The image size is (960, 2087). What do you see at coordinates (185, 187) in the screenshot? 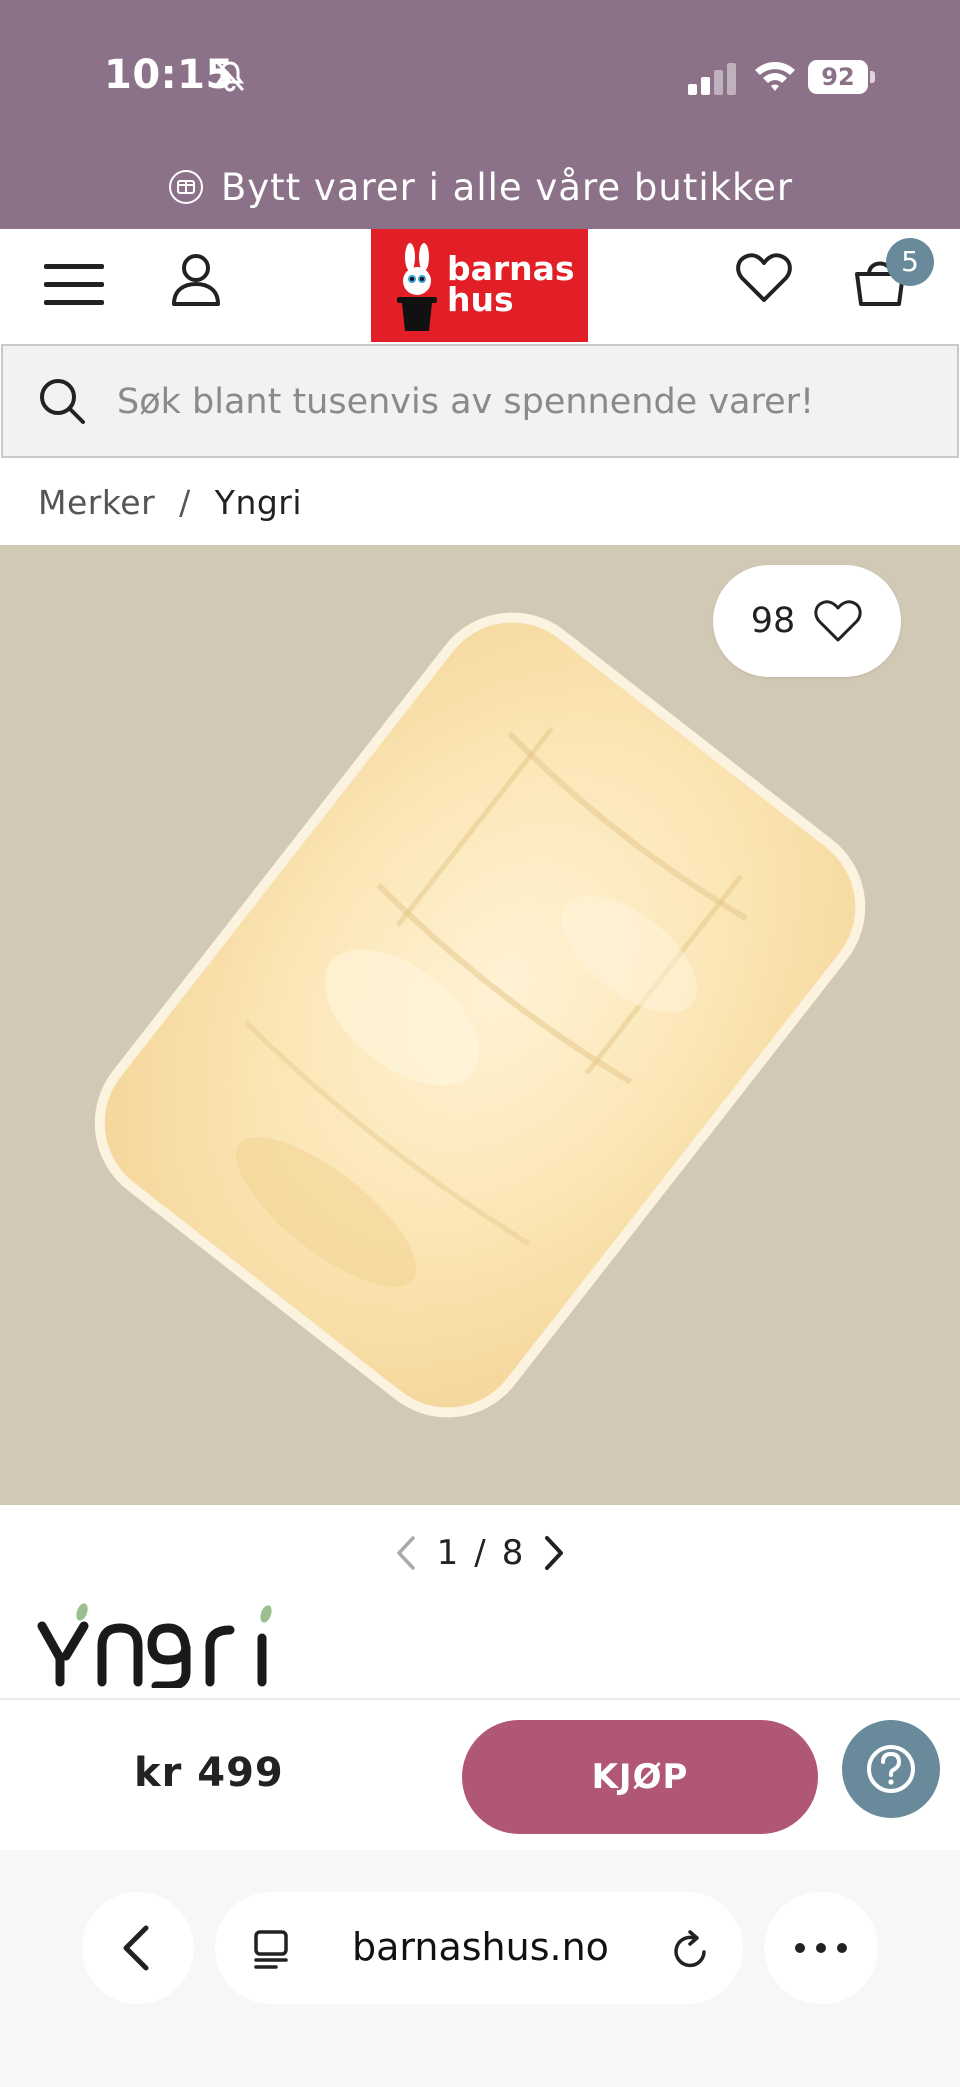
I see `exchange-icon` at bounding box center [185, 187].